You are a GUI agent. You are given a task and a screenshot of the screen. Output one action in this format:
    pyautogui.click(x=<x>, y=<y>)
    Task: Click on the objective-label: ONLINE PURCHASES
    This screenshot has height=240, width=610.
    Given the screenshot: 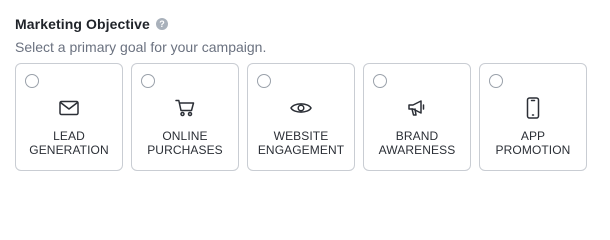 What is the action you would take?
    pyautogui.click(x=185, y=143)
    